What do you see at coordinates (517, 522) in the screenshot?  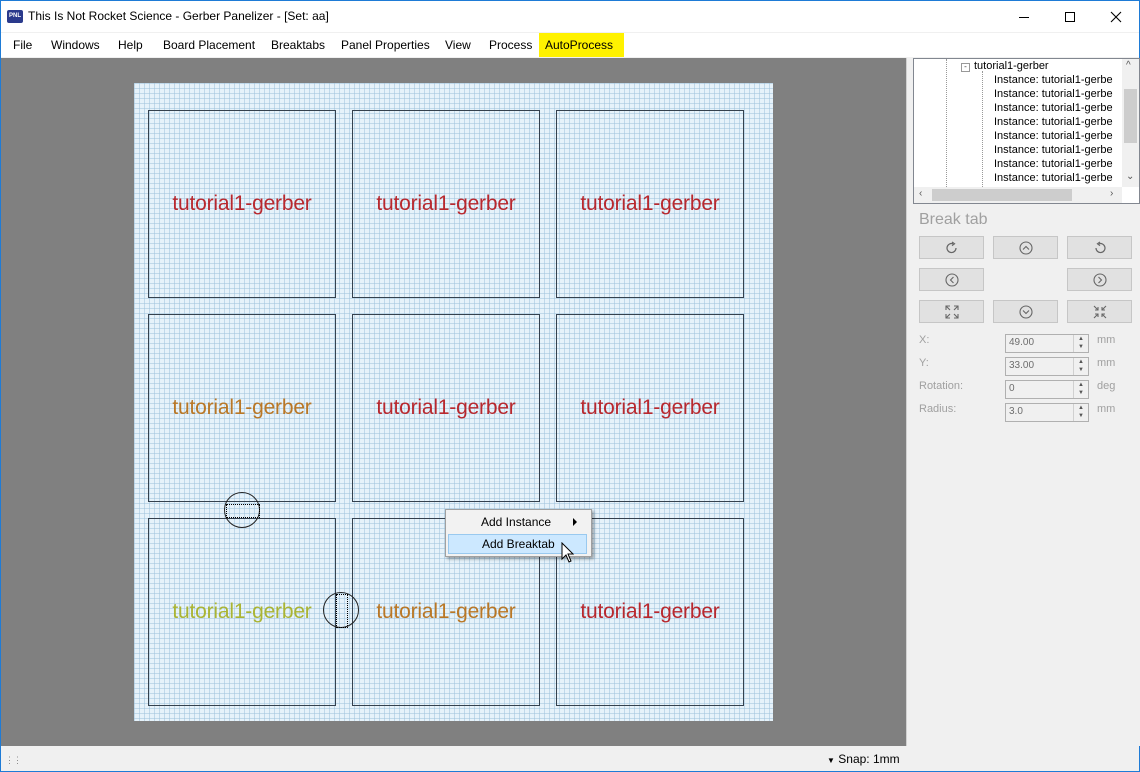 I see `context-add-instance: Add Instance` at bounding box center [517, 522].